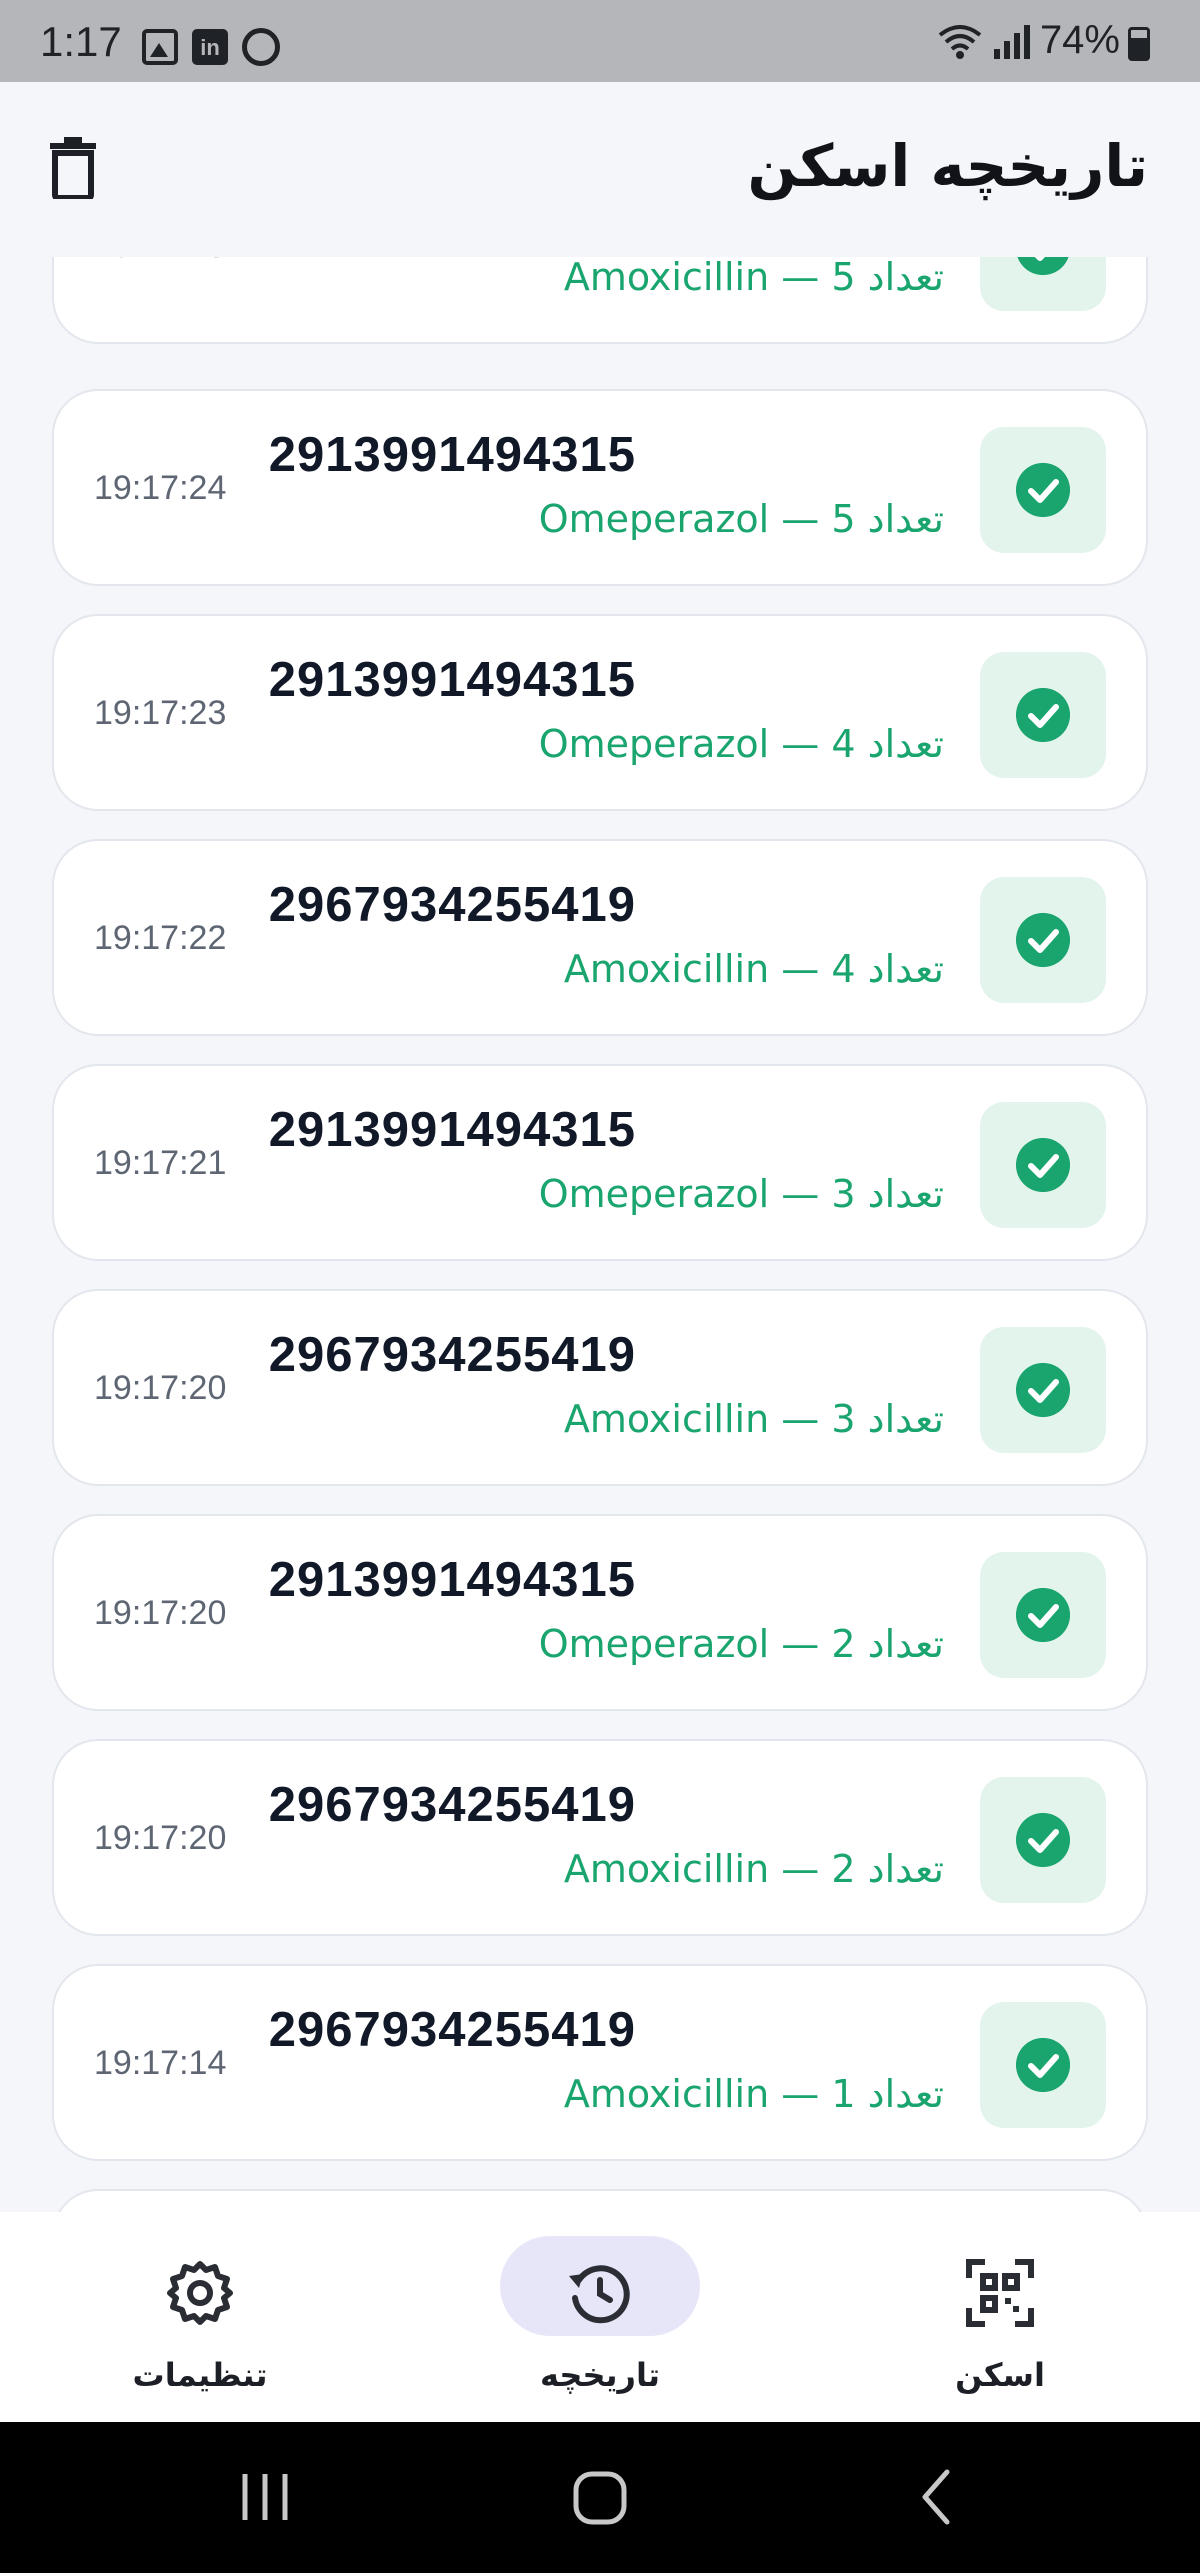 This screenshot has width=1200, height=2573. Describe the element at coordinates (600, 2200) in the screenshot. I see `history-item-partial` at that location.